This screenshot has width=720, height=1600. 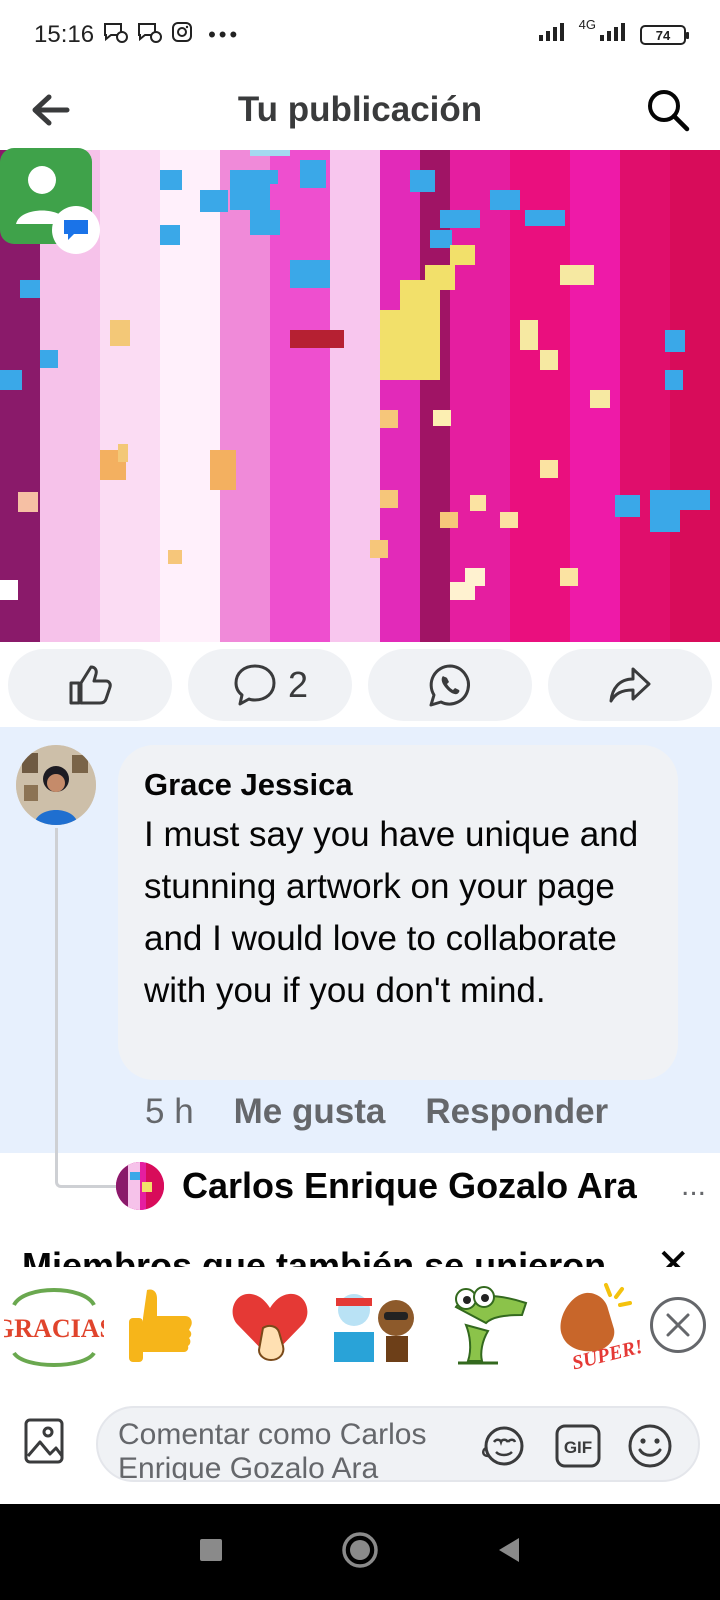 I want to click on network-type: 4G, so click(x=587, y=24).